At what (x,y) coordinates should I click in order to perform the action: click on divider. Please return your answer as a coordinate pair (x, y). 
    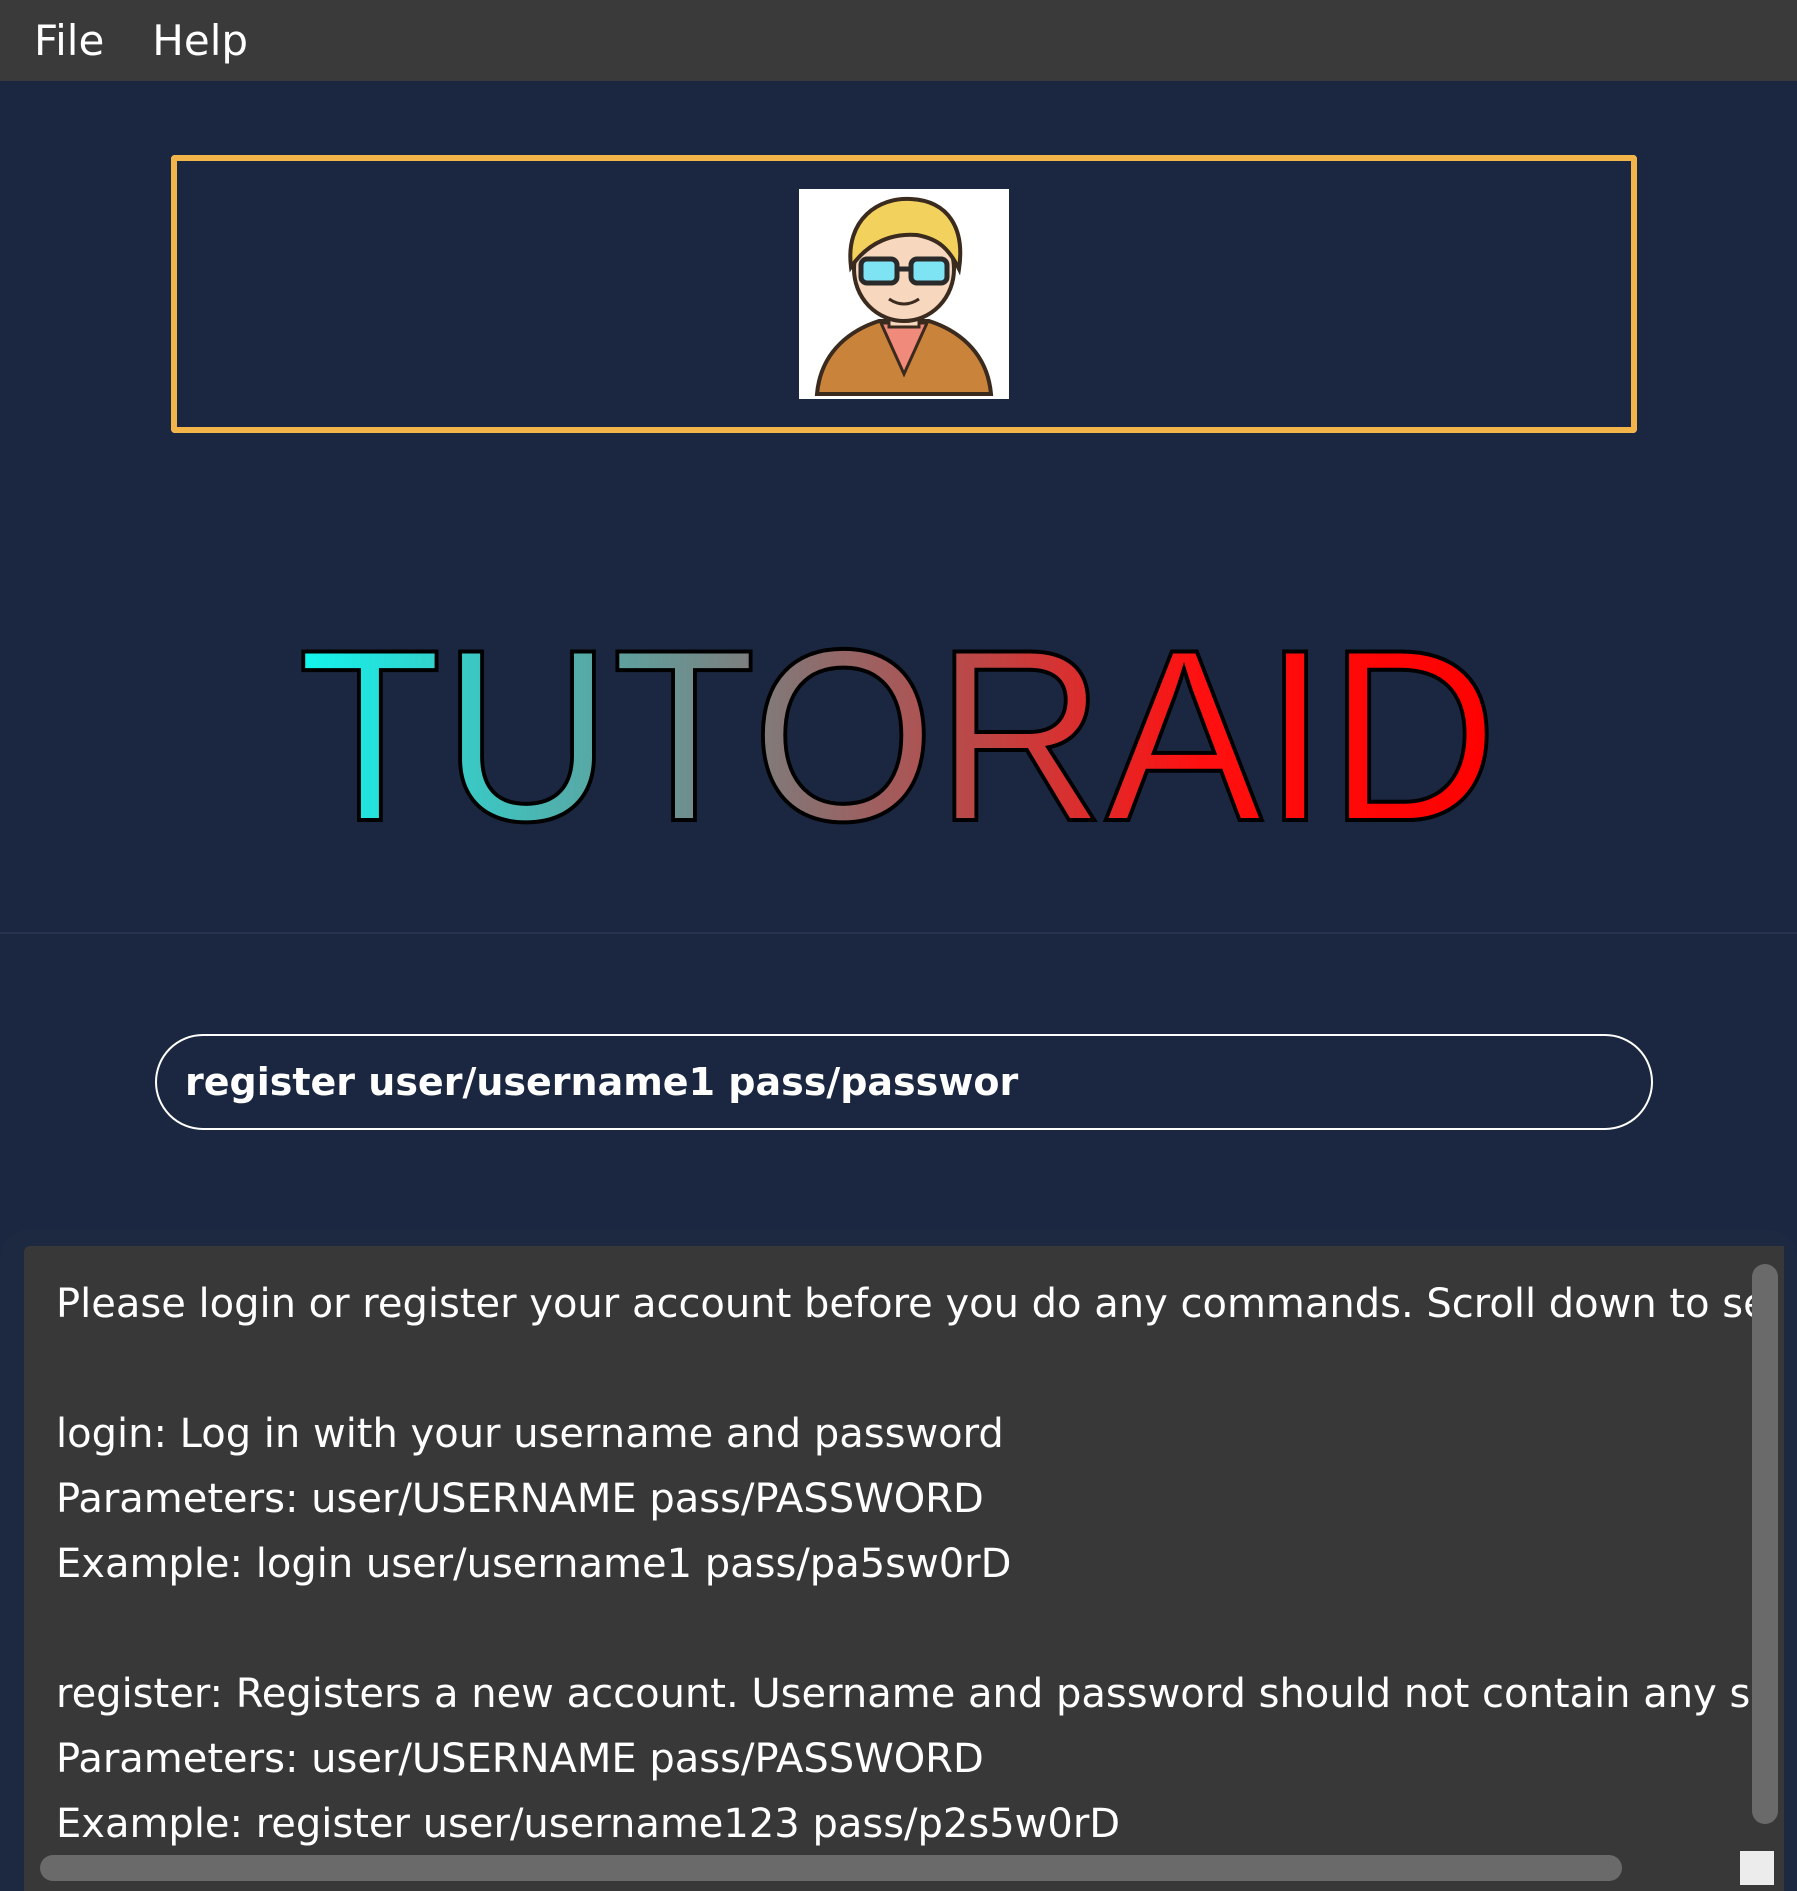
    Looking at the image, I should click on (898, 933).